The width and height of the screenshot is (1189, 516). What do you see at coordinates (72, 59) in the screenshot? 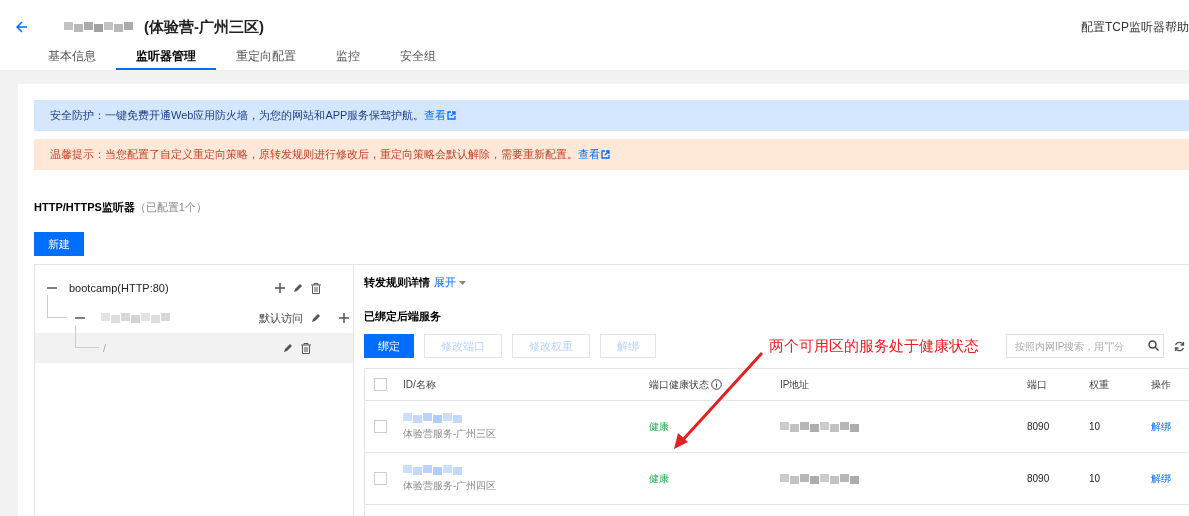
I see `tab: 基本信息` at bounding box center [72, 59].